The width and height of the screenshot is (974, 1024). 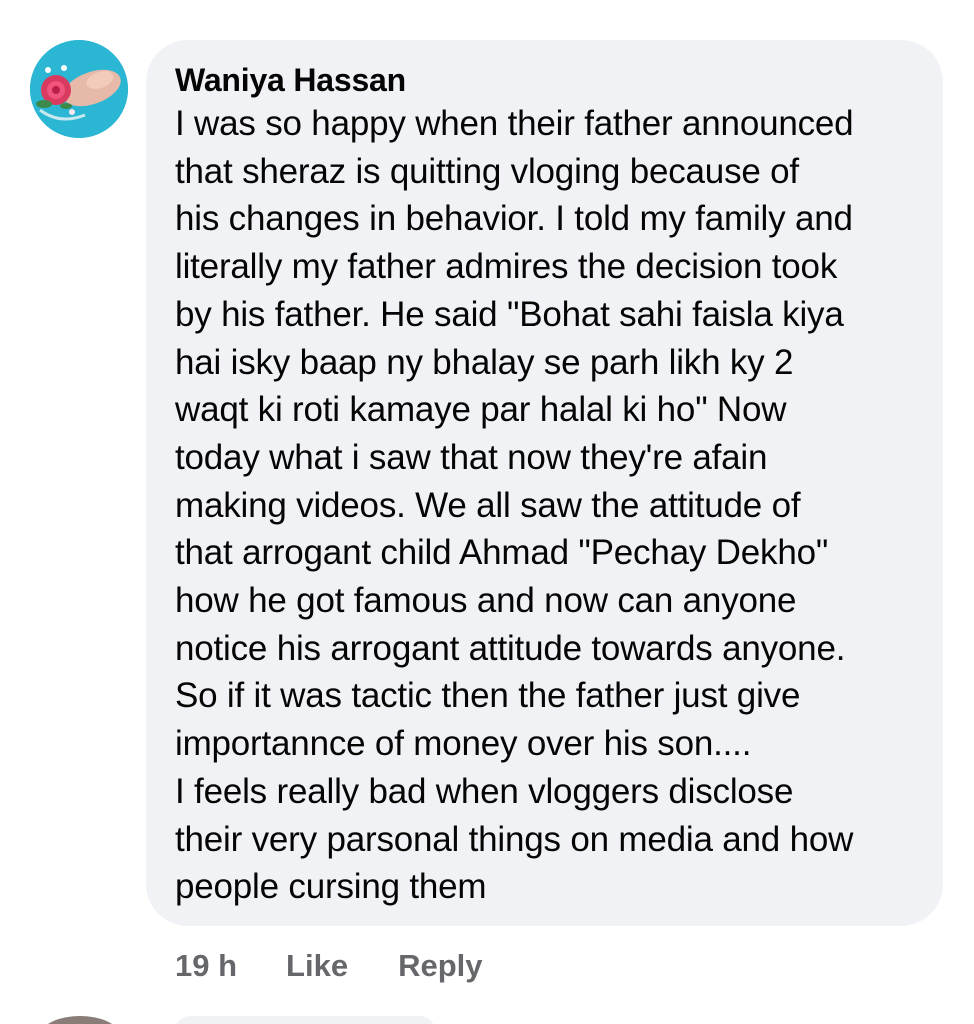 I want to click on next-comment-bubble, so click(x=305, y=1020).